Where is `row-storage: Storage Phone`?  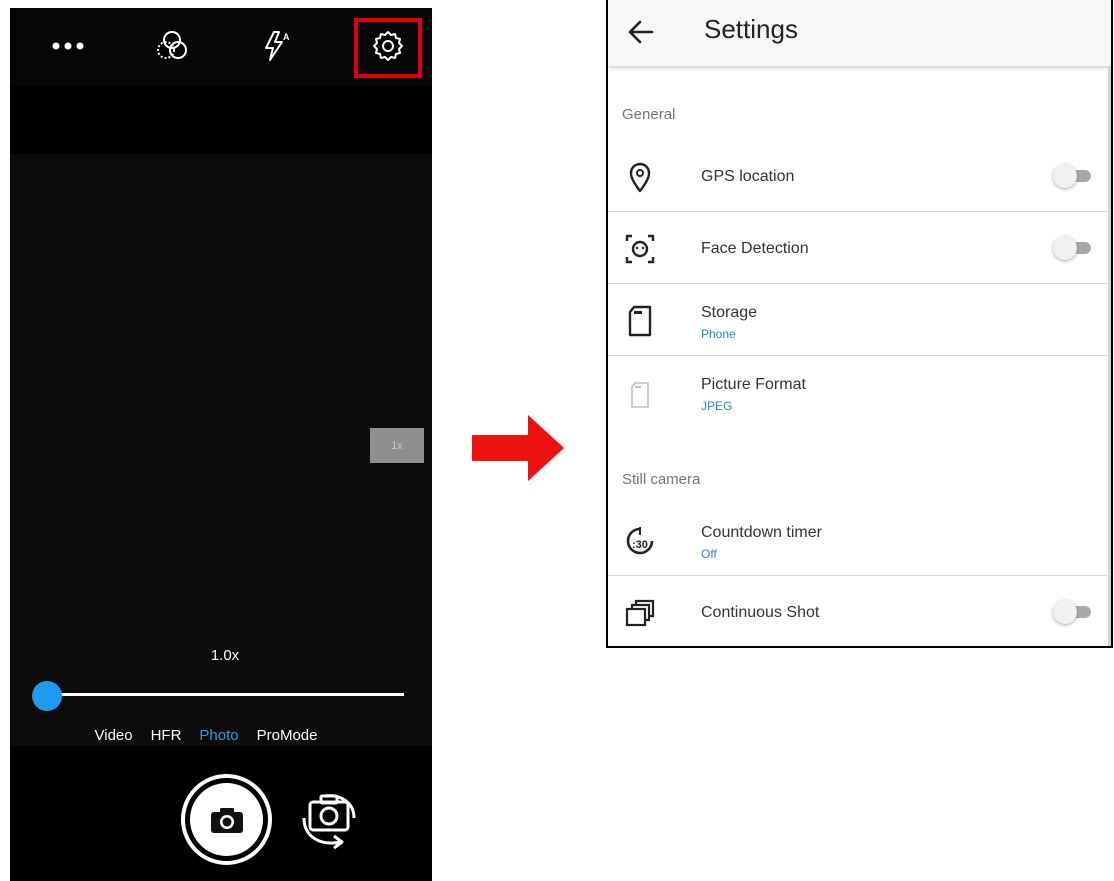 row-storage: Storage Phone is located at coordinates (857, 320).